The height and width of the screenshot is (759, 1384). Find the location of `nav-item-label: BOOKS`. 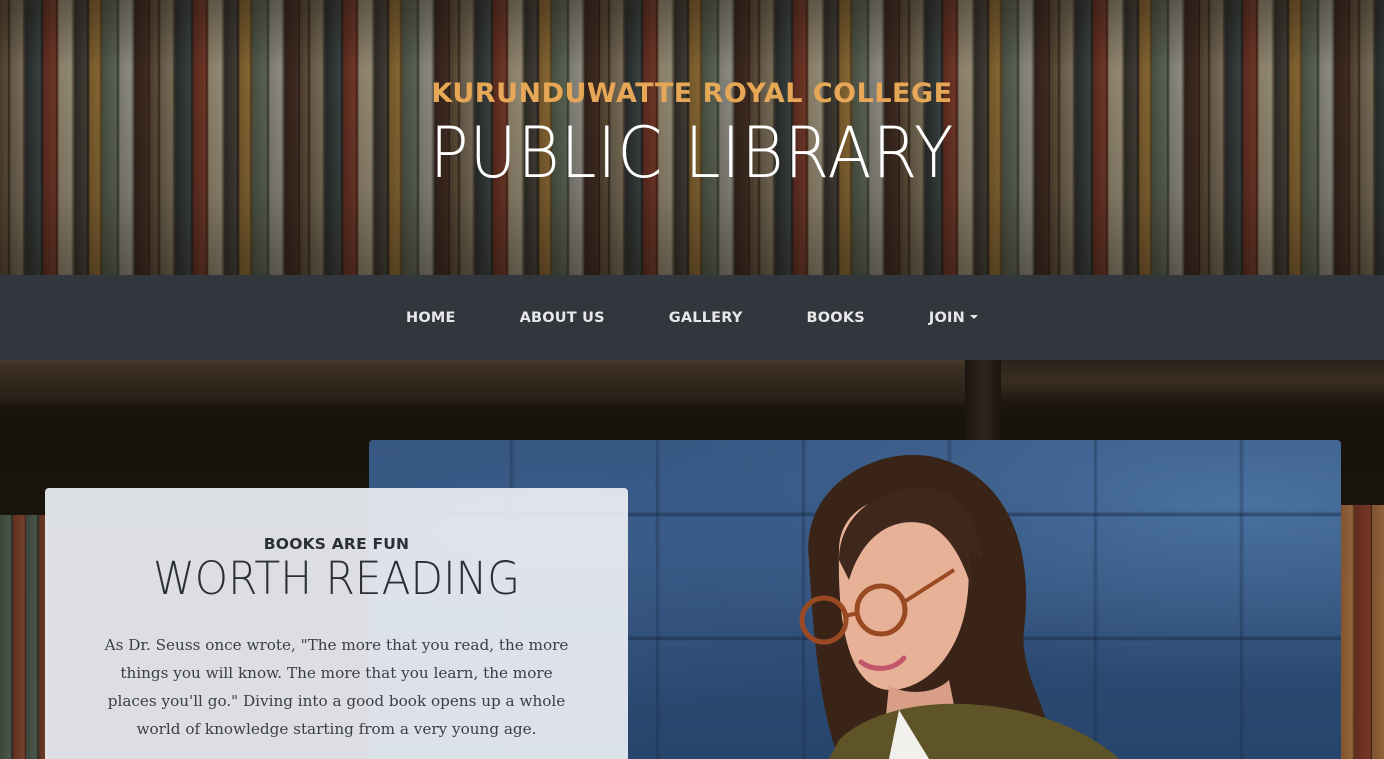

nav-item-label: BOOKS is located at coordinates (835, 317).